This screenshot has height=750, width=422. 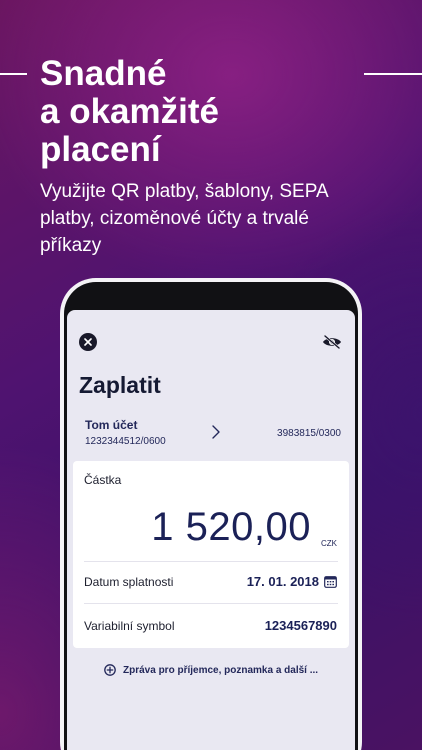 I want to click on chevron-right-icon, so click(x=216, y=432).